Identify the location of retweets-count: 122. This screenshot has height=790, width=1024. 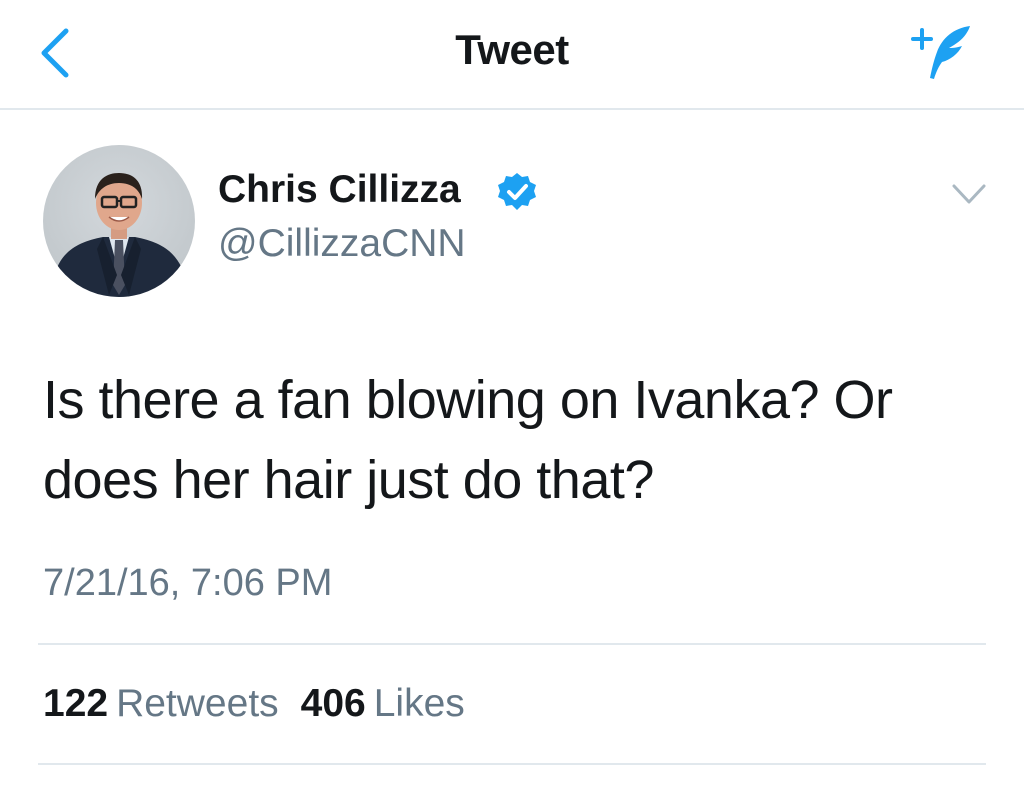
(76, 703).